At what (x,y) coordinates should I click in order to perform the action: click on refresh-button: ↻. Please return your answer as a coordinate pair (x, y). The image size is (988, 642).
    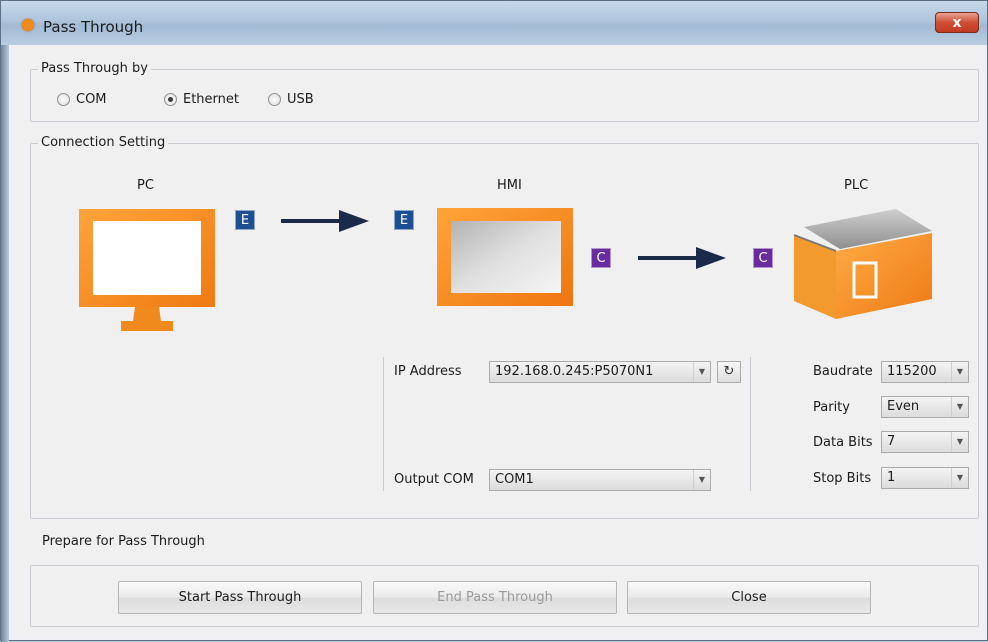
    Looking at the image, I should click on (729, 372).